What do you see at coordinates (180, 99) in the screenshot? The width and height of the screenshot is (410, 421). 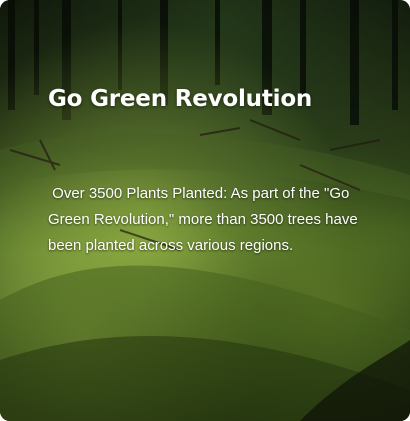 I see `card-title: Go Green Revolution` at bounding box center [180, 99].